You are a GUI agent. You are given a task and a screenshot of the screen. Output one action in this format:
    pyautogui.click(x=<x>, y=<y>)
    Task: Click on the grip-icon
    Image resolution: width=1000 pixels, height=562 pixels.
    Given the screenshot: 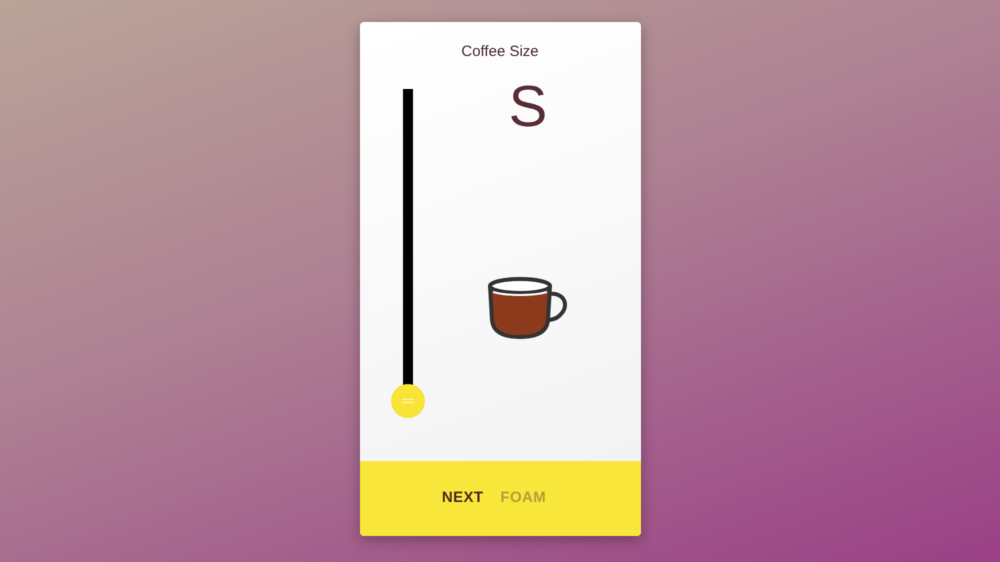 What is the action you would take?
    pyautogui.click(x=408, y=400)
    